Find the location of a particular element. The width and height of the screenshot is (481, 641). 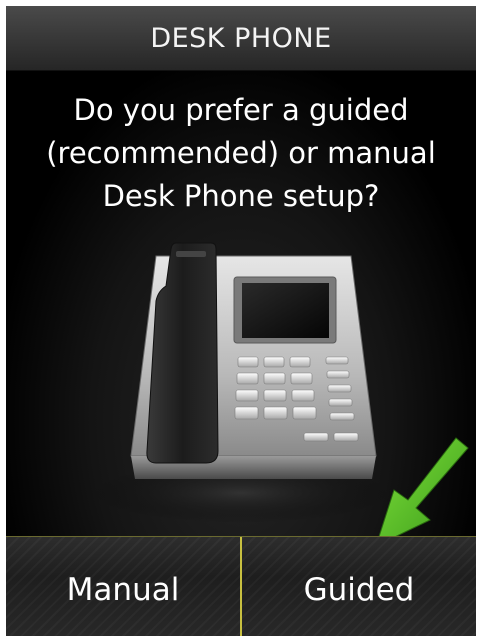

guided-button: Guided is located at coordinates (359, 586).